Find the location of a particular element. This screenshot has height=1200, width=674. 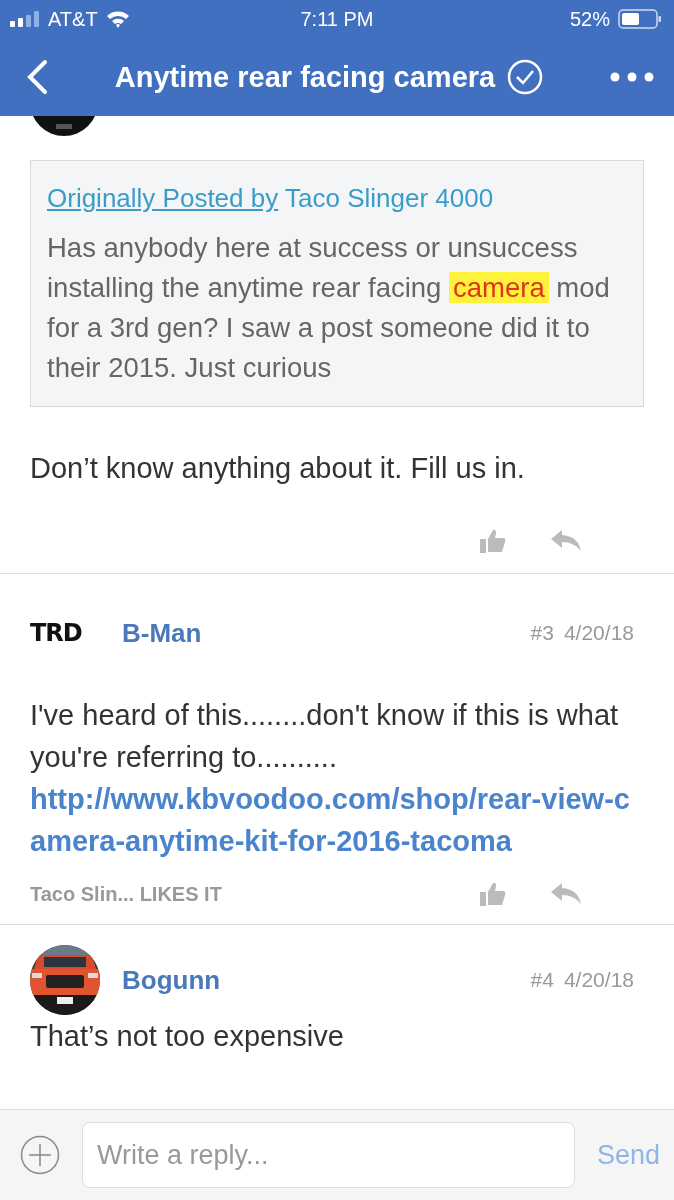

add-button is located at coordinates (40, 1155).